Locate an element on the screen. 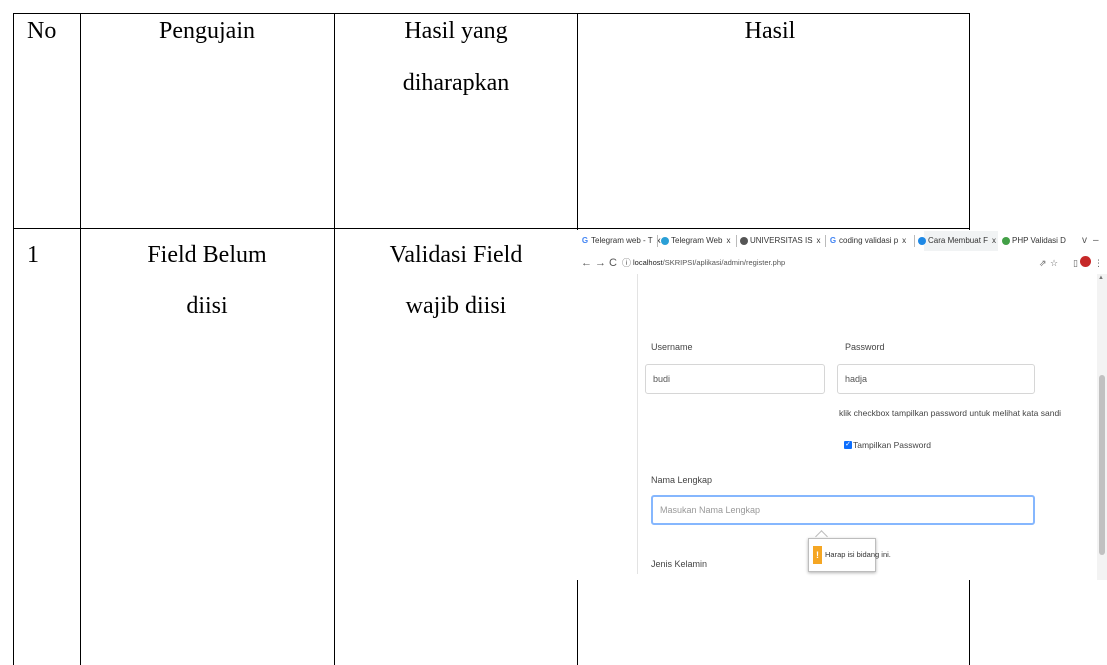  reload-icon: C is located at coordinates (613, 263).